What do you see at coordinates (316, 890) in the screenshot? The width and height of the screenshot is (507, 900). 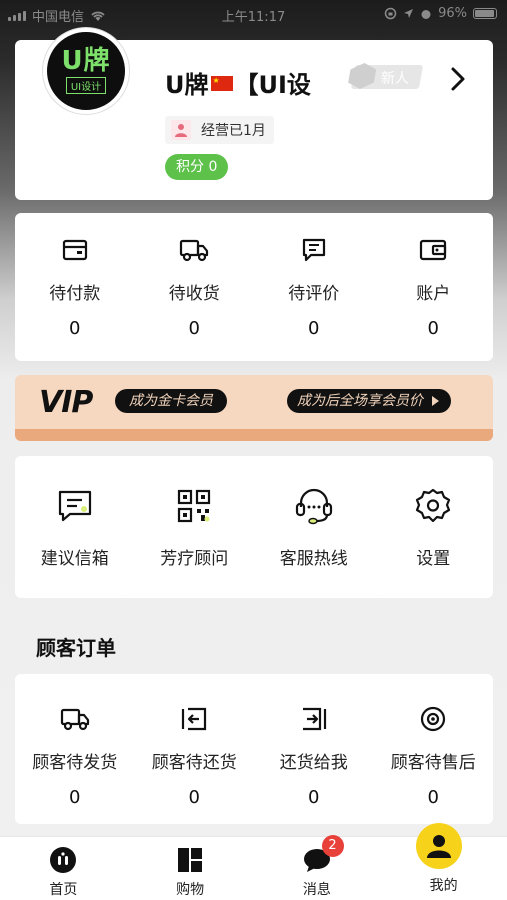 I see `tab-label: 消息` at bounding box center [316, 890].